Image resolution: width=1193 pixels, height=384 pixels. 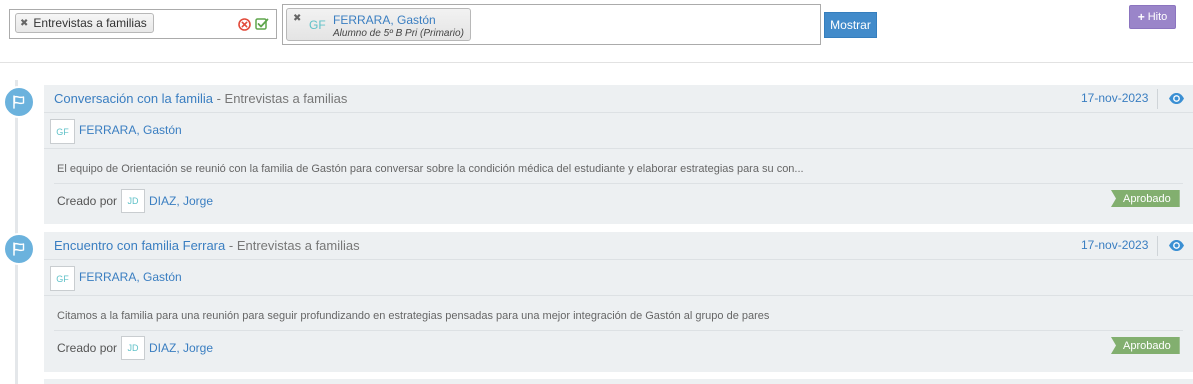 What do you see at coordinates (618, 381) in the screenshot?
I see `timeline-entry-partial` at bounding box center [618, 381].